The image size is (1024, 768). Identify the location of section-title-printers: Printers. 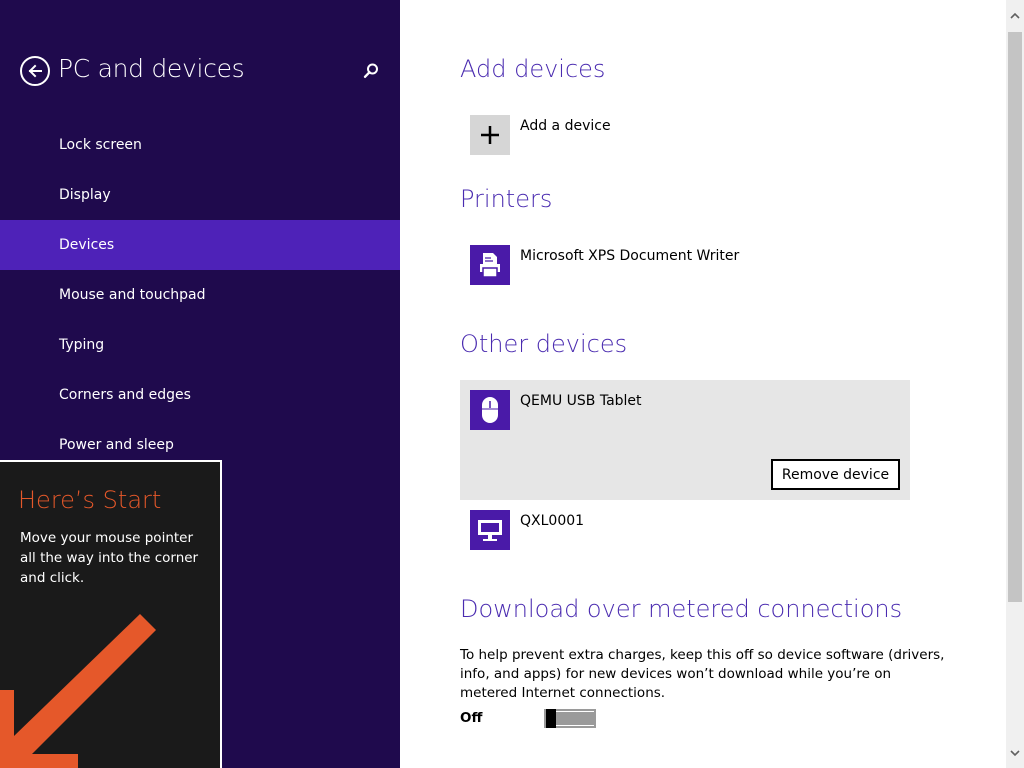
(506, 199).